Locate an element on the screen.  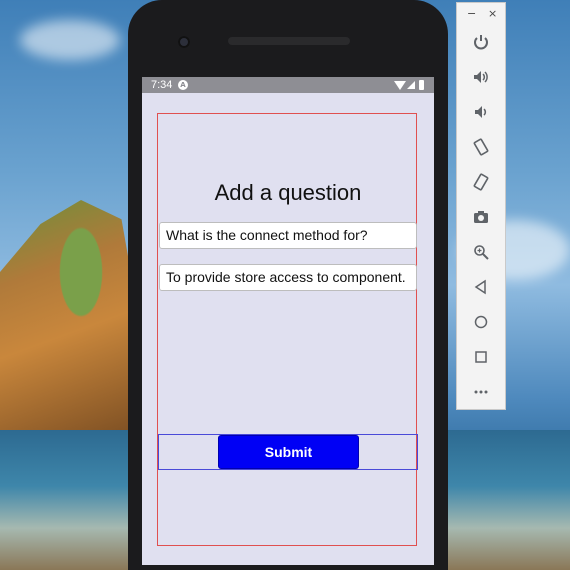
power-icon is located at coordinates (481, 42).